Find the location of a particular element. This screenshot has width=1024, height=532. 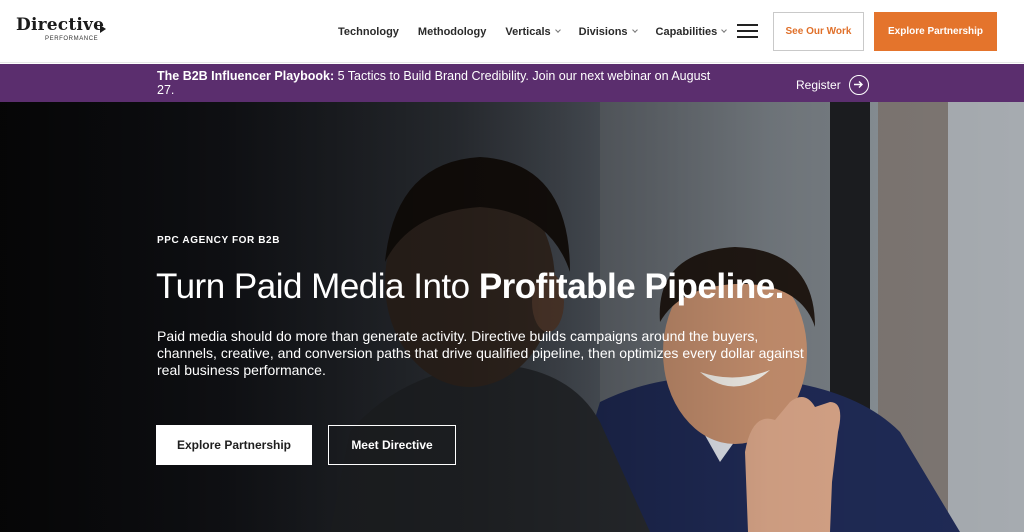

logo-subtitle: PERFORMANCE is located at coordinates (72, 39).